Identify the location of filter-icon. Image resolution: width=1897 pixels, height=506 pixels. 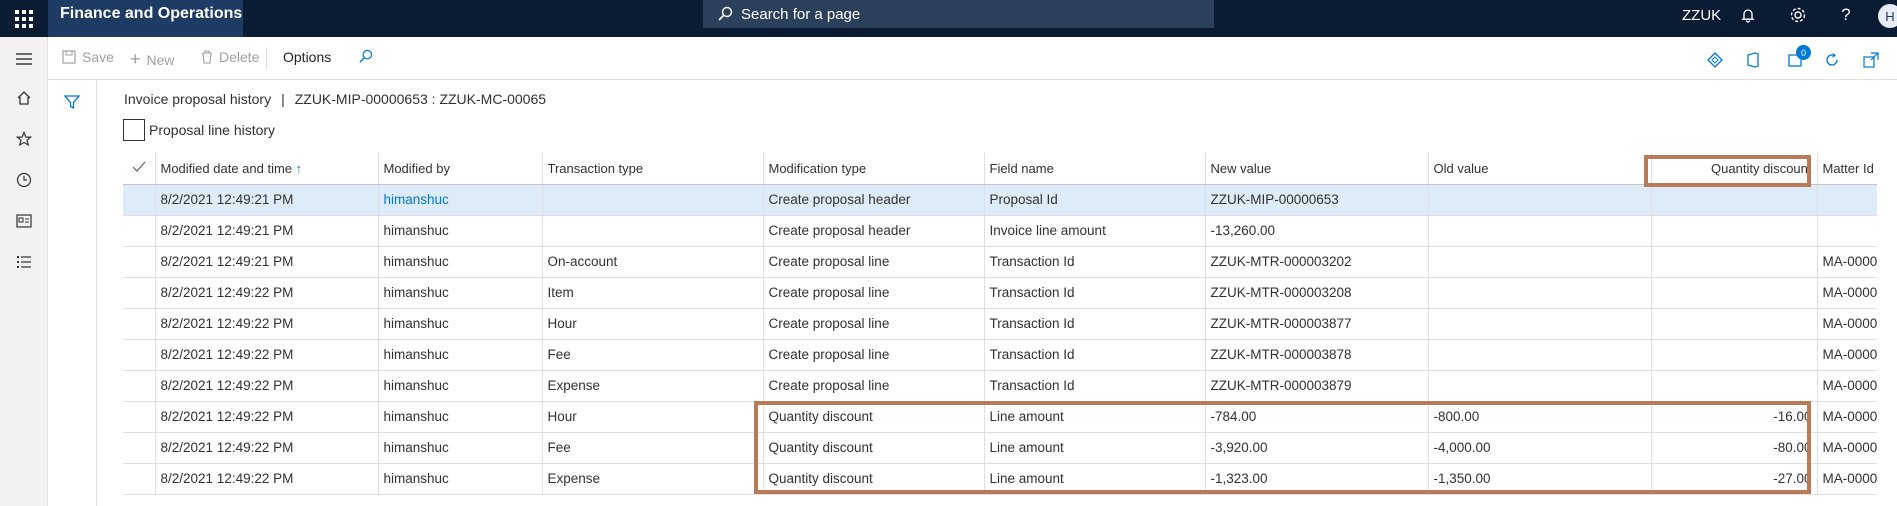
(72, 103).